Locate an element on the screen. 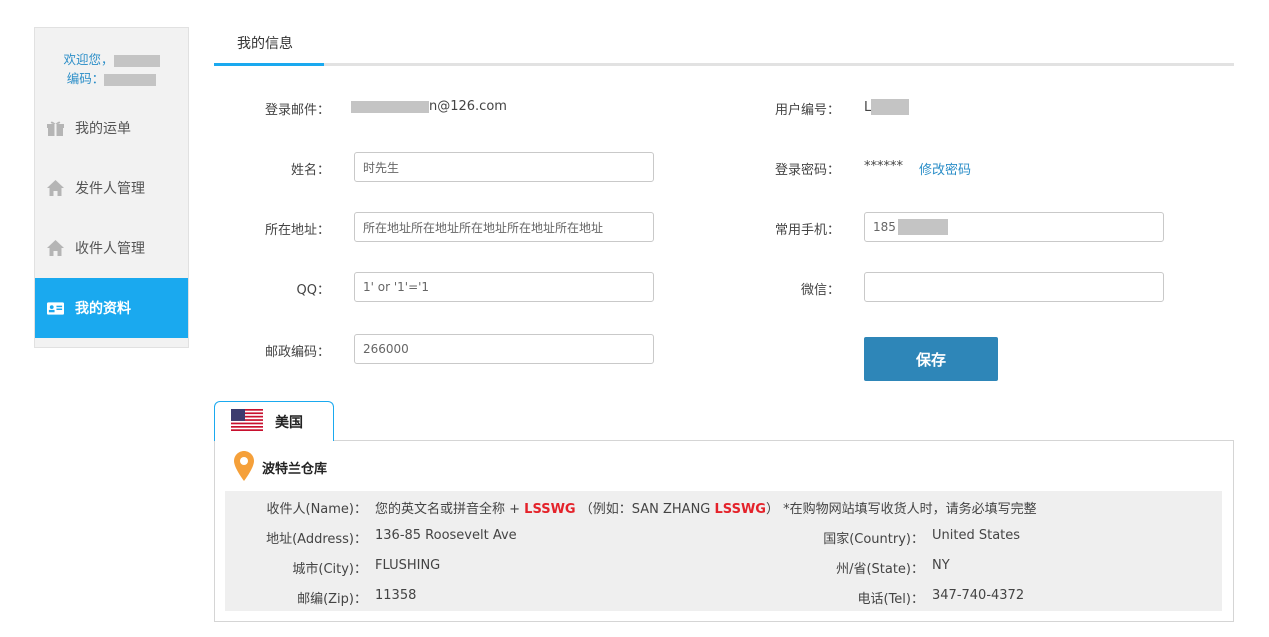 Image resolution: width=1269 pixels, height=637 pixels. city-value: FLUSHING is located at coordinates (408, 565).